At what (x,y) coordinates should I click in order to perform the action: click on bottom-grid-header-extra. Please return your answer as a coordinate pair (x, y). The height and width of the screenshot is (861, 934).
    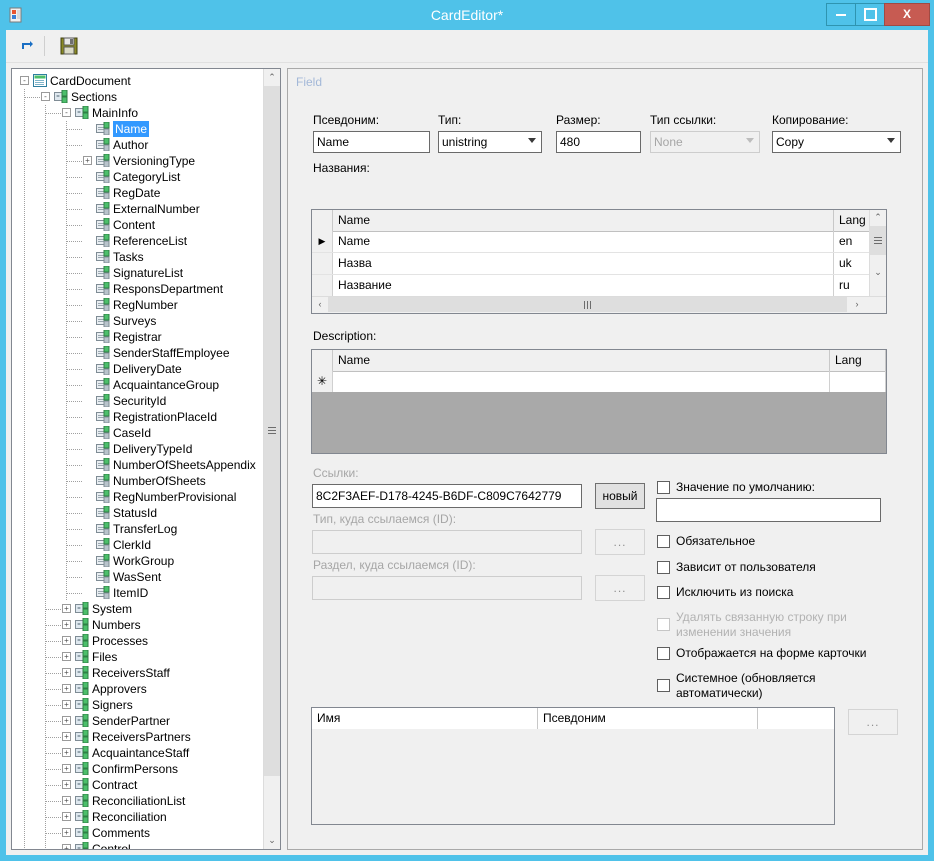
    Looking at the image, I should click on (796, 718).